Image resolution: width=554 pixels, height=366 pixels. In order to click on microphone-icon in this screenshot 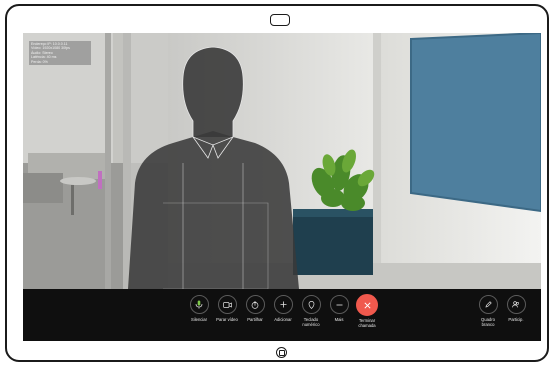, I will do `click(199, 304)`.